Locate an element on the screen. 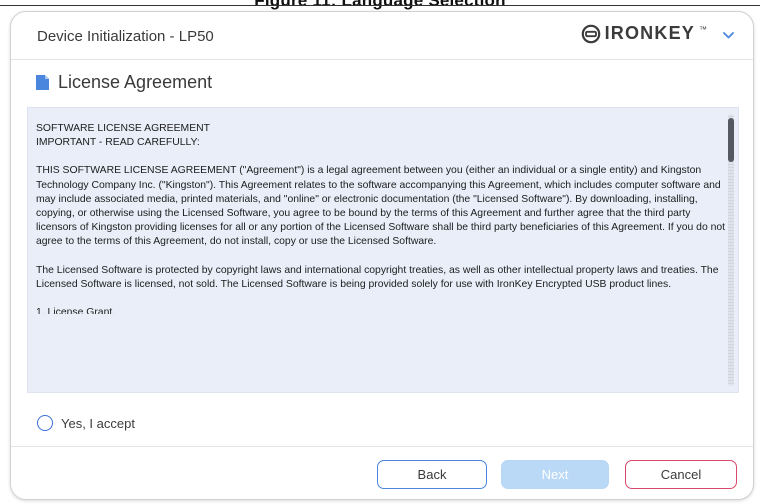  license-heading-line1: SOFTWARE LICENSE AGREEMENT is located at coordinates (123, 128).